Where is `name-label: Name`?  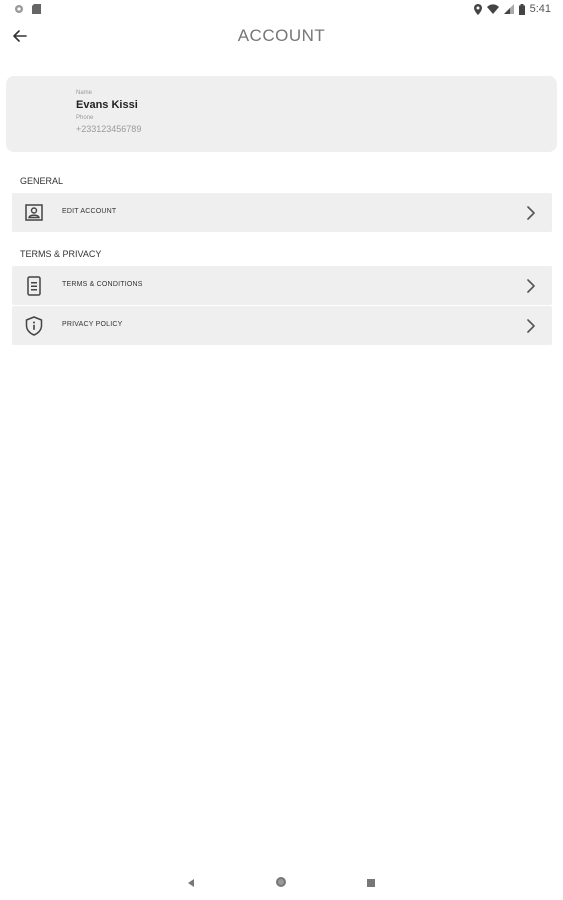
name-label: Name is located at coordinates (84, 93).